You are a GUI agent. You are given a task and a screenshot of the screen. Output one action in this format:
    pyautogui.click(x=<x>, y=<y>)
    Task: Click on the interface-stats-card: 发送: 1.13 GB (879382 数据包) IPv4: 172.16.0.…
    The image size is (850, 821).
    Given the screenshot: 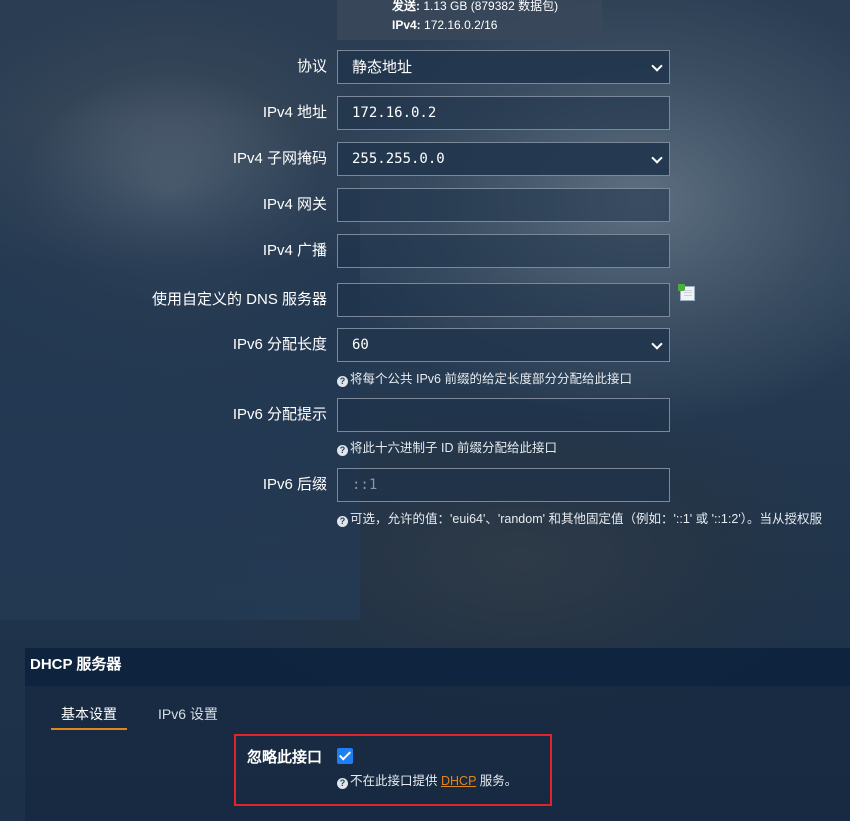 What is the action you would take?
    pyautogui.click(x=469, y=20)
    